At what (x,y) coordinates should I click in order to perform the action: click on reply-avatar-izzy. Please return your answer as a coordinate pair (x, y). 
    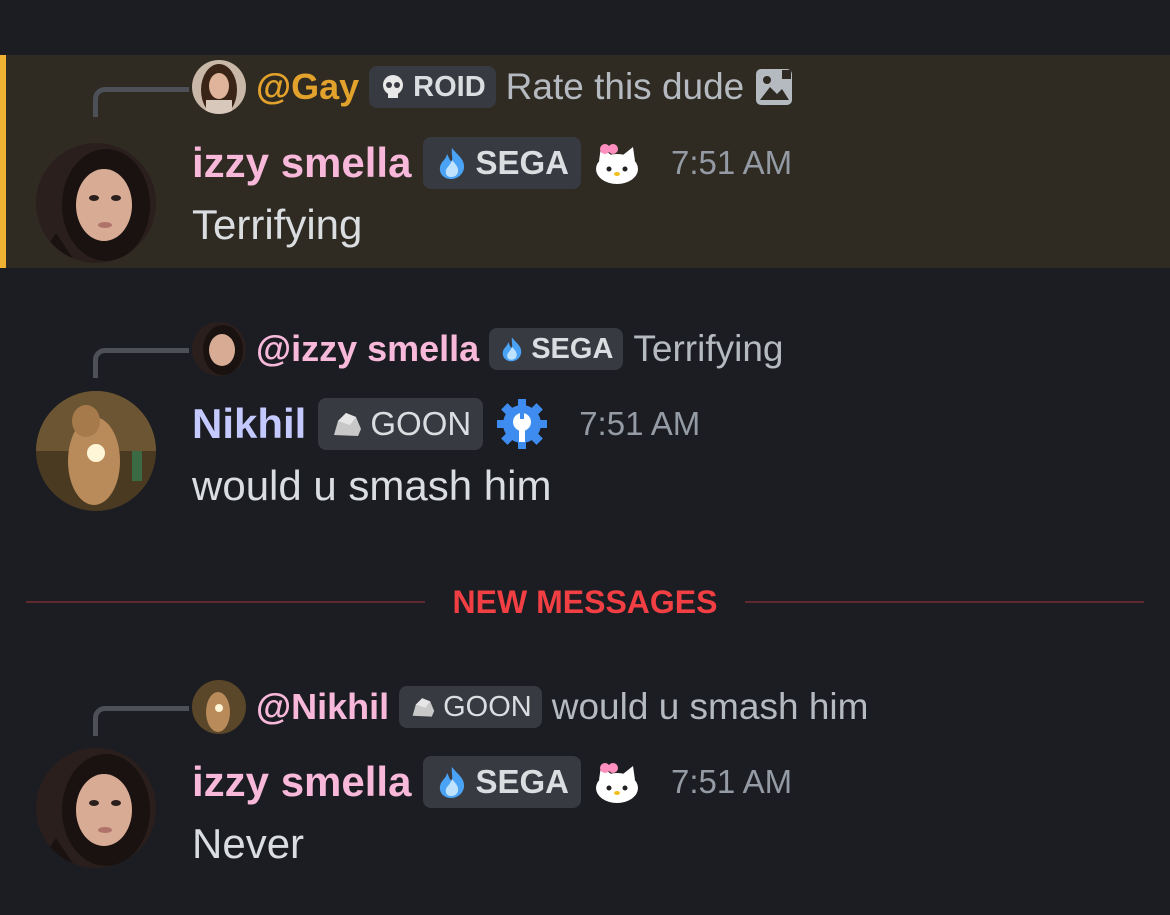
    Looking at the image, I should click on (219, 349).